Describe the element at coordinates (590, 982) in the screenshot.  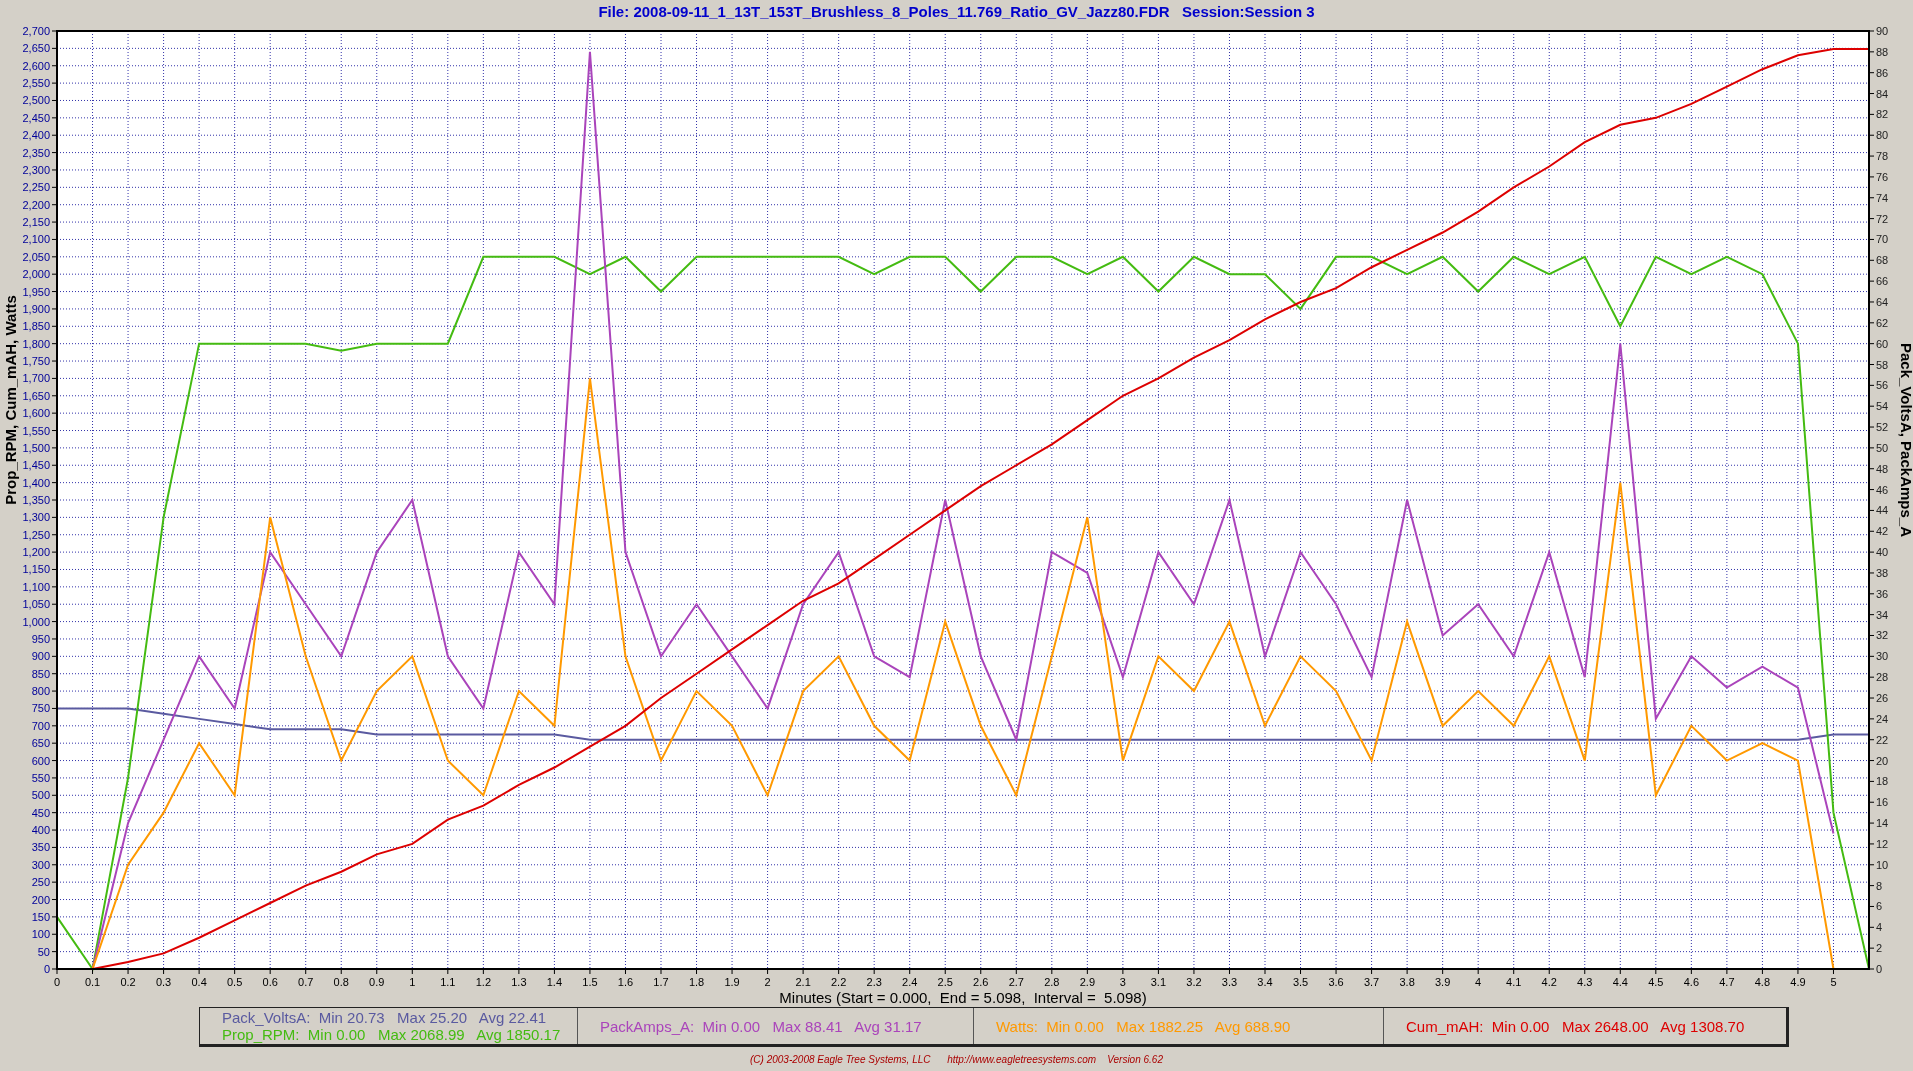
I see `axis-tick-label: 1.5` at that location.